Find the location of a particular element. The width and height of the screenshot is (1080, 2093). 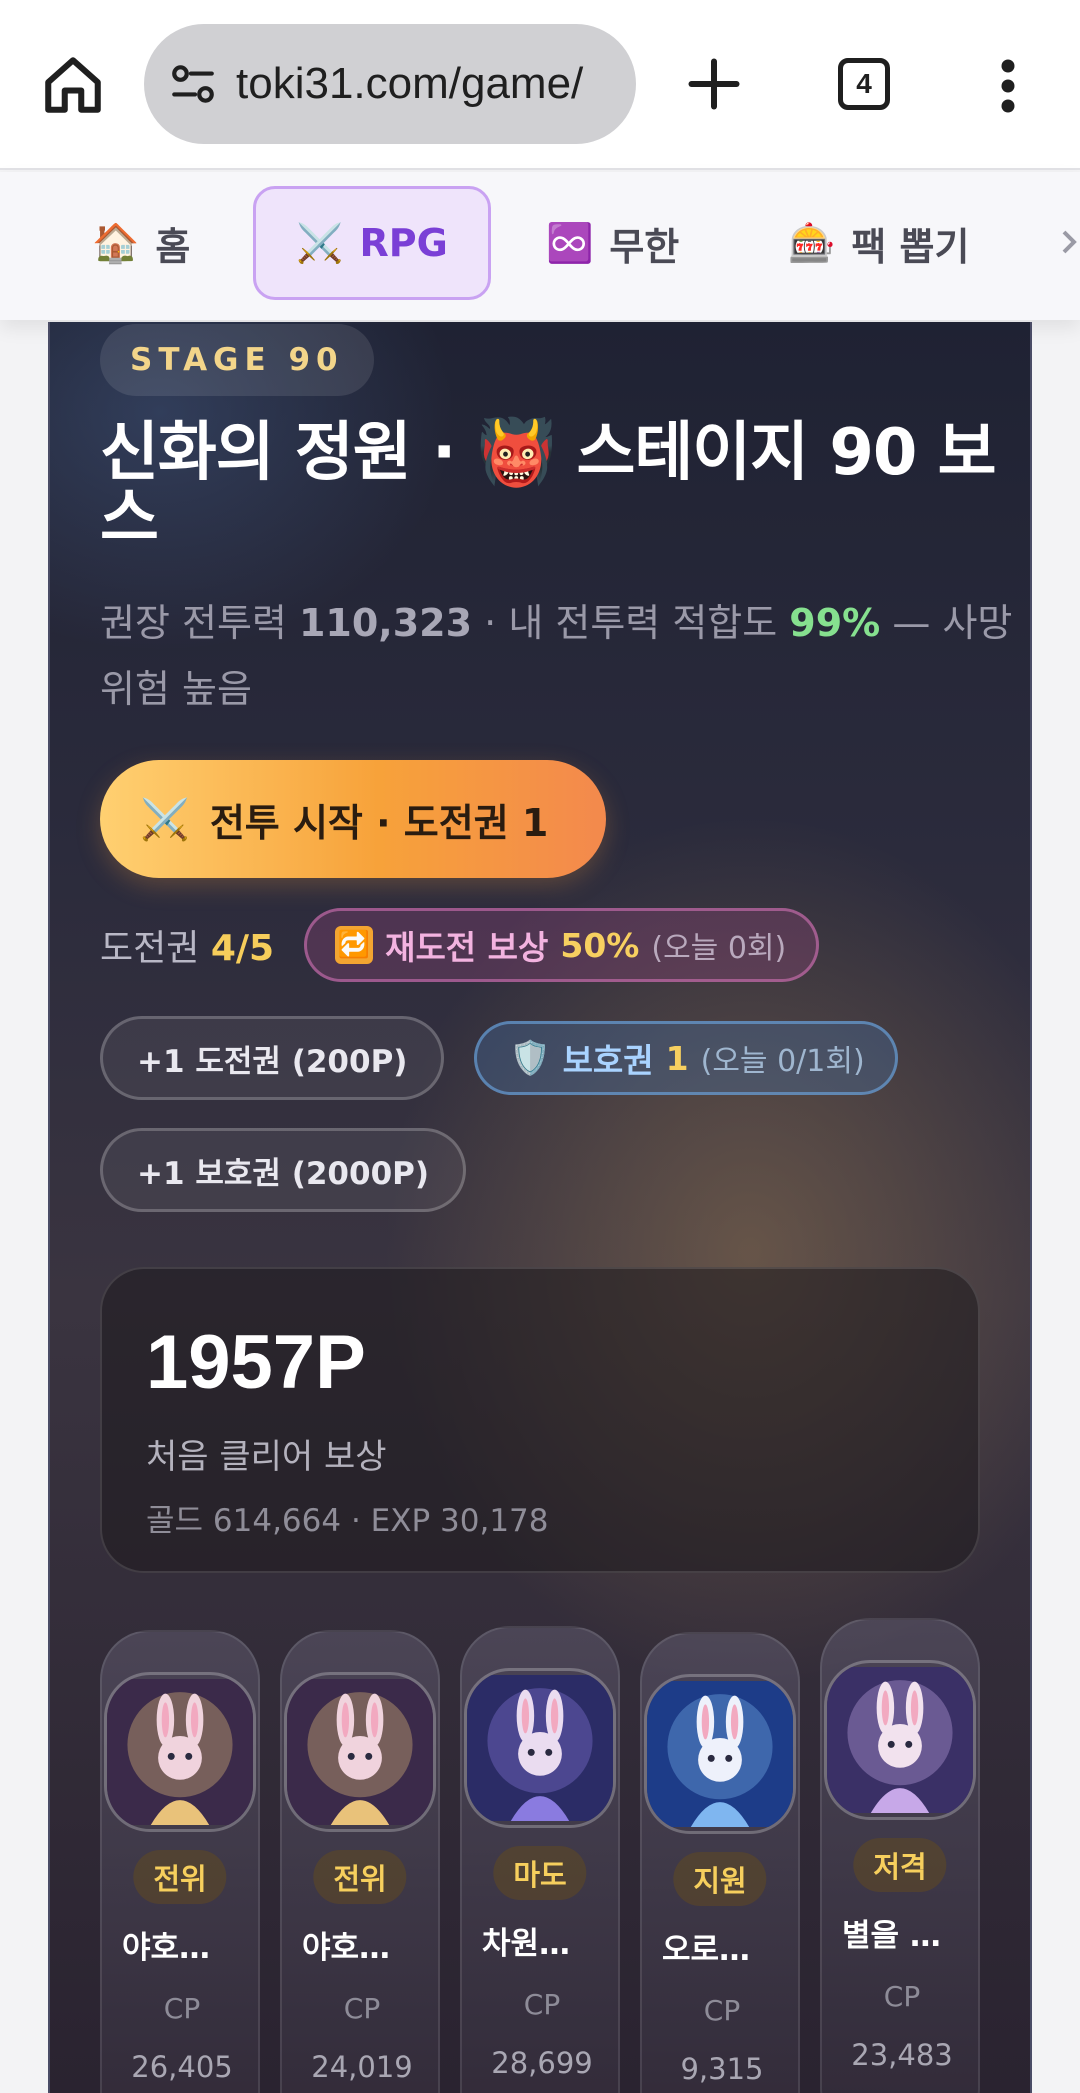

nav-item-home: 🏠 홈 is located at coordinates (141, 243).